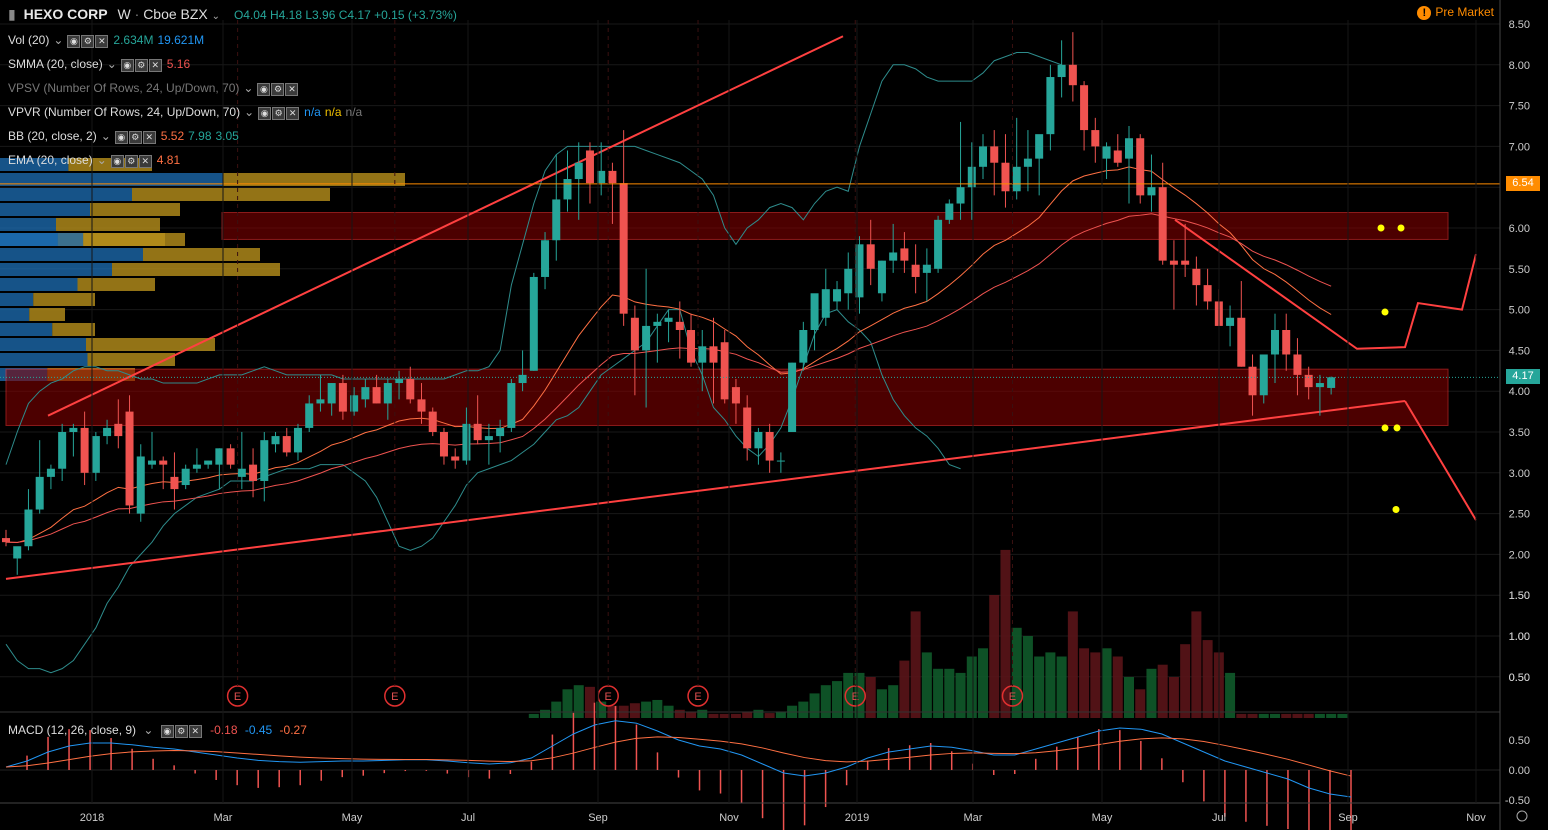 Image resolution: width=1548 pixels, height=830 pixels. I want to click on symbol-name: HEXO CORP, so click(66, 14).